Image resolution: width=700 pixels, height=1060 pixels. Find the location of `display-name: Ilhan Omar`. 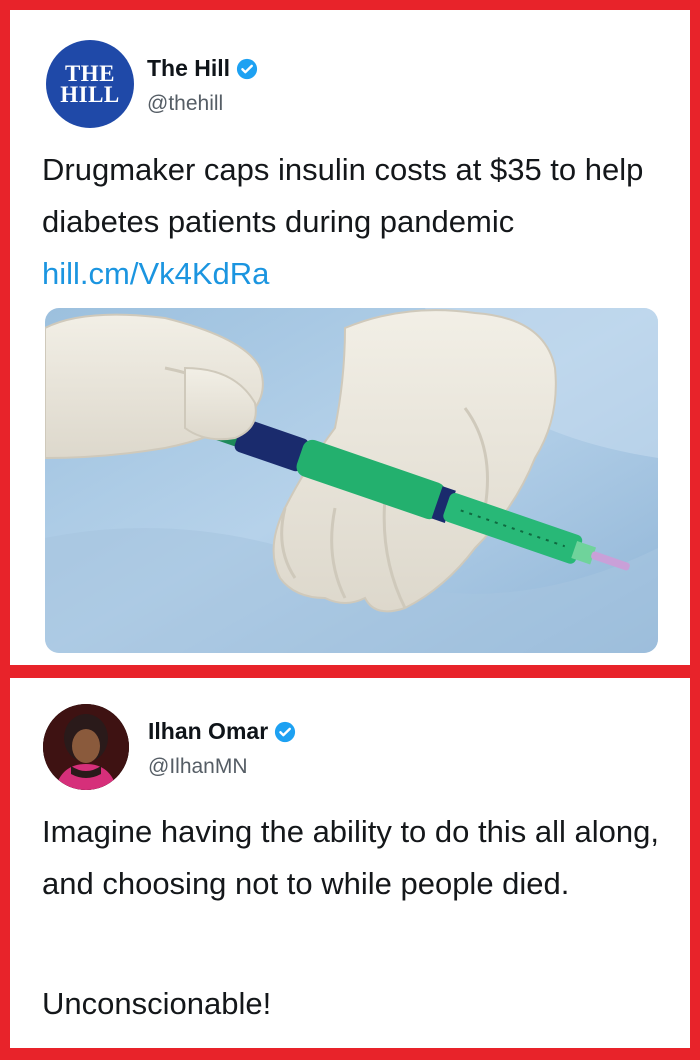

display-name: Ilhan Omar is located at coordinates (208, 731).